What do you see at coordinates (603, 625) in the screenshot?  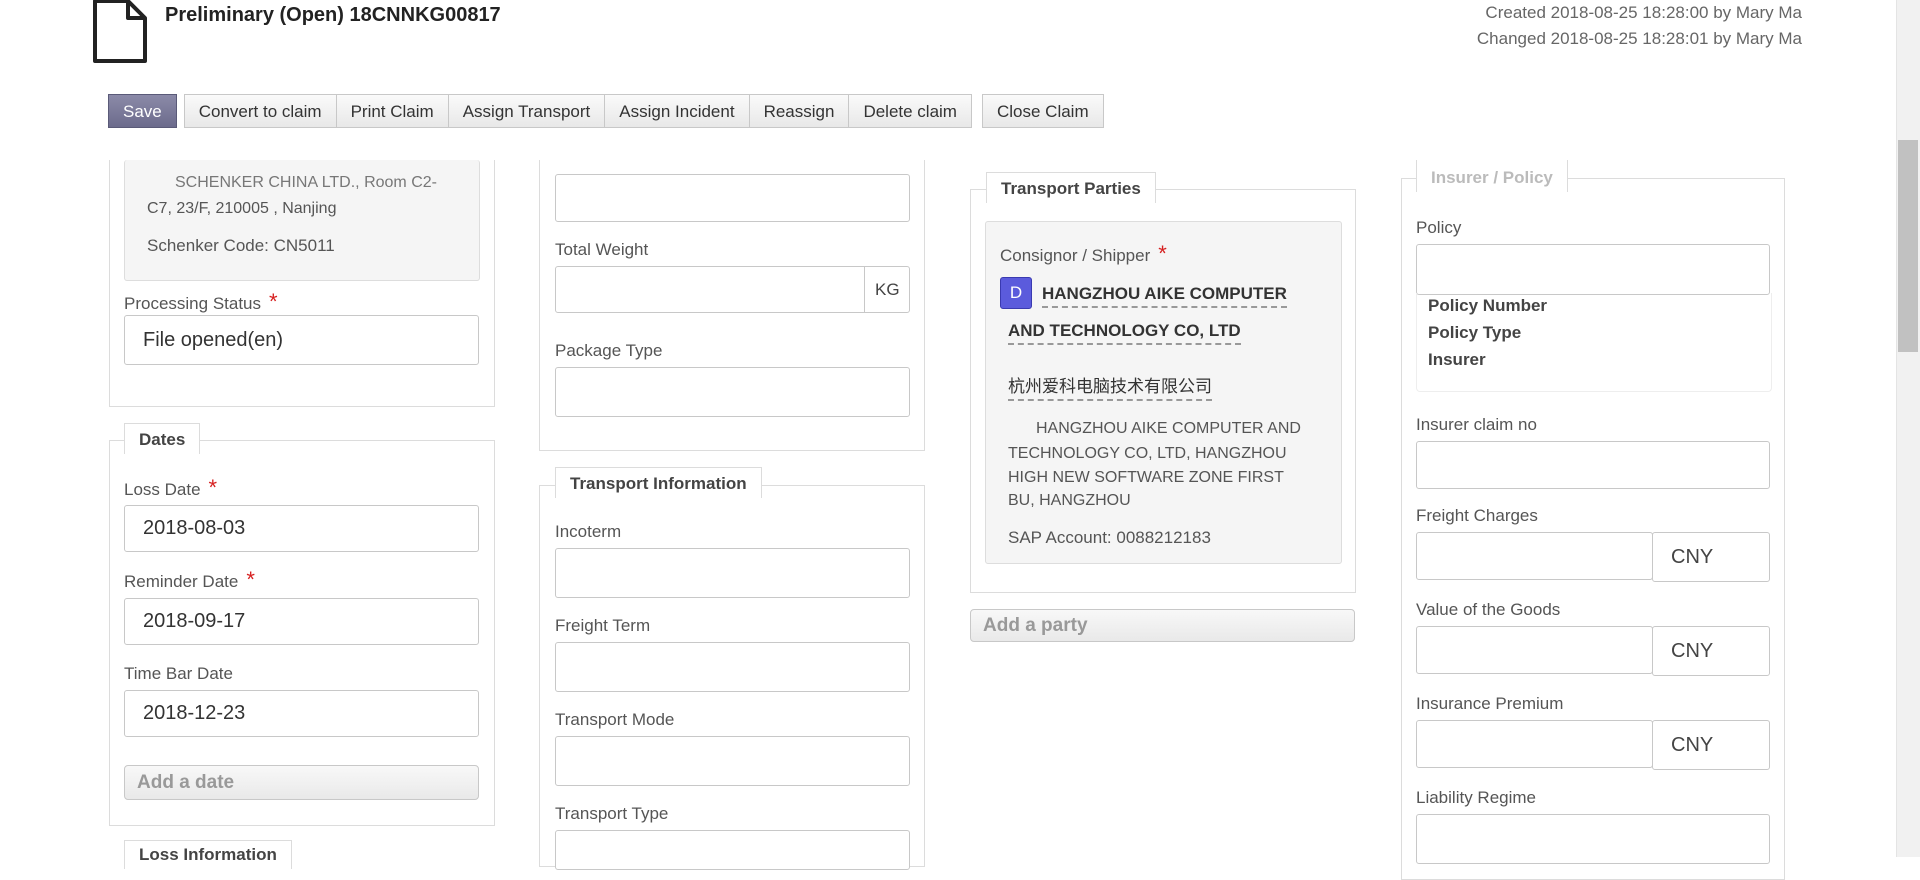 I see `freight-term-label: Freight Term` at bounding box center [603, 625].